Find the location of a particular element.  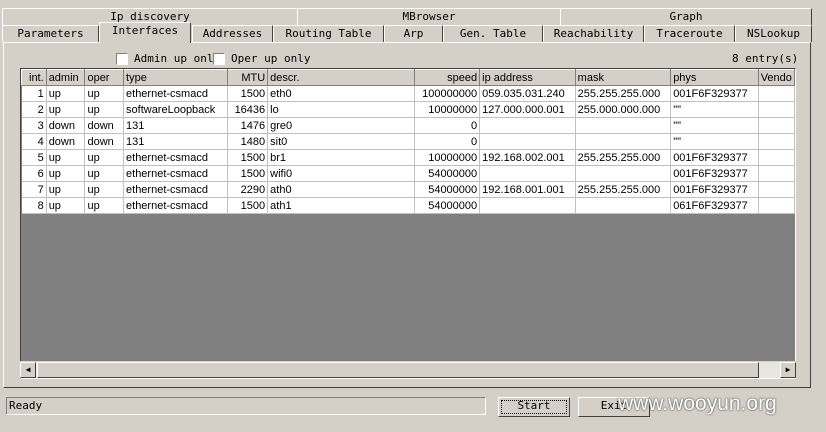

table-row: 4 down down 131 1480 sit0 0 "" is located at coordinates (408, 141).